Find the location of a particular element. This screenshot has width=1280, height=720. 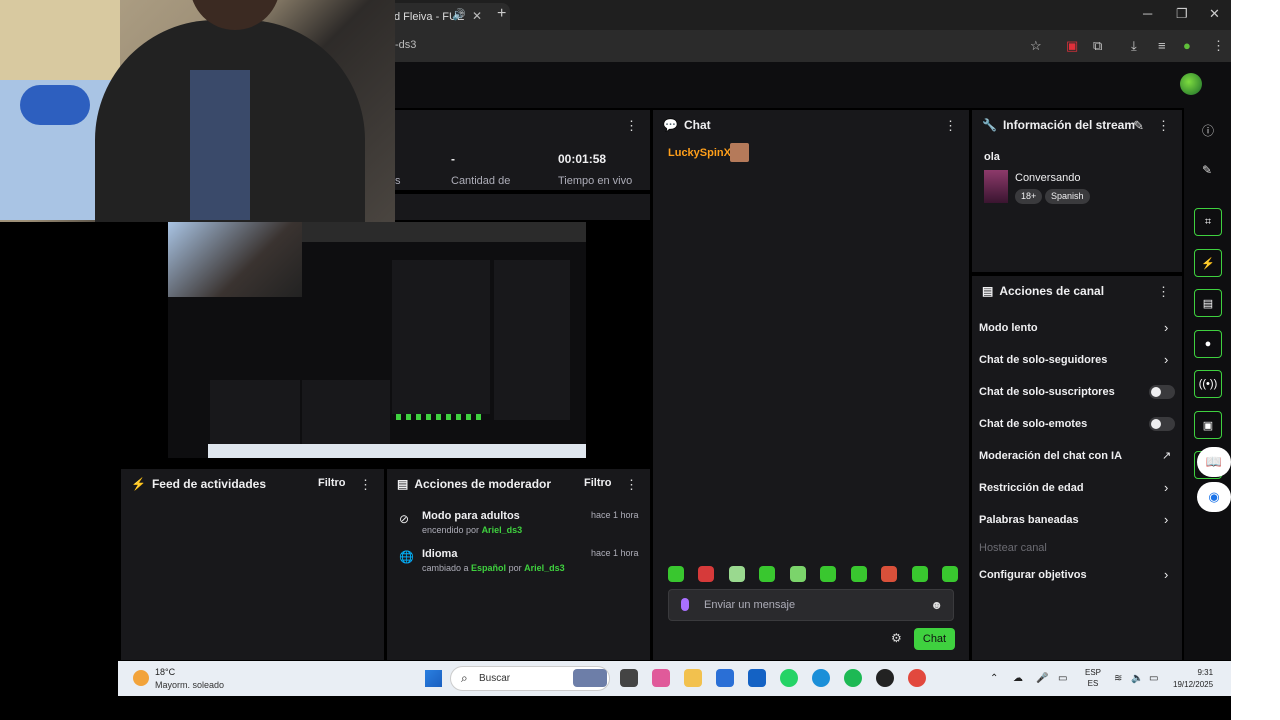

weather-temperature: 18°C is located at coordinates (165, 672).